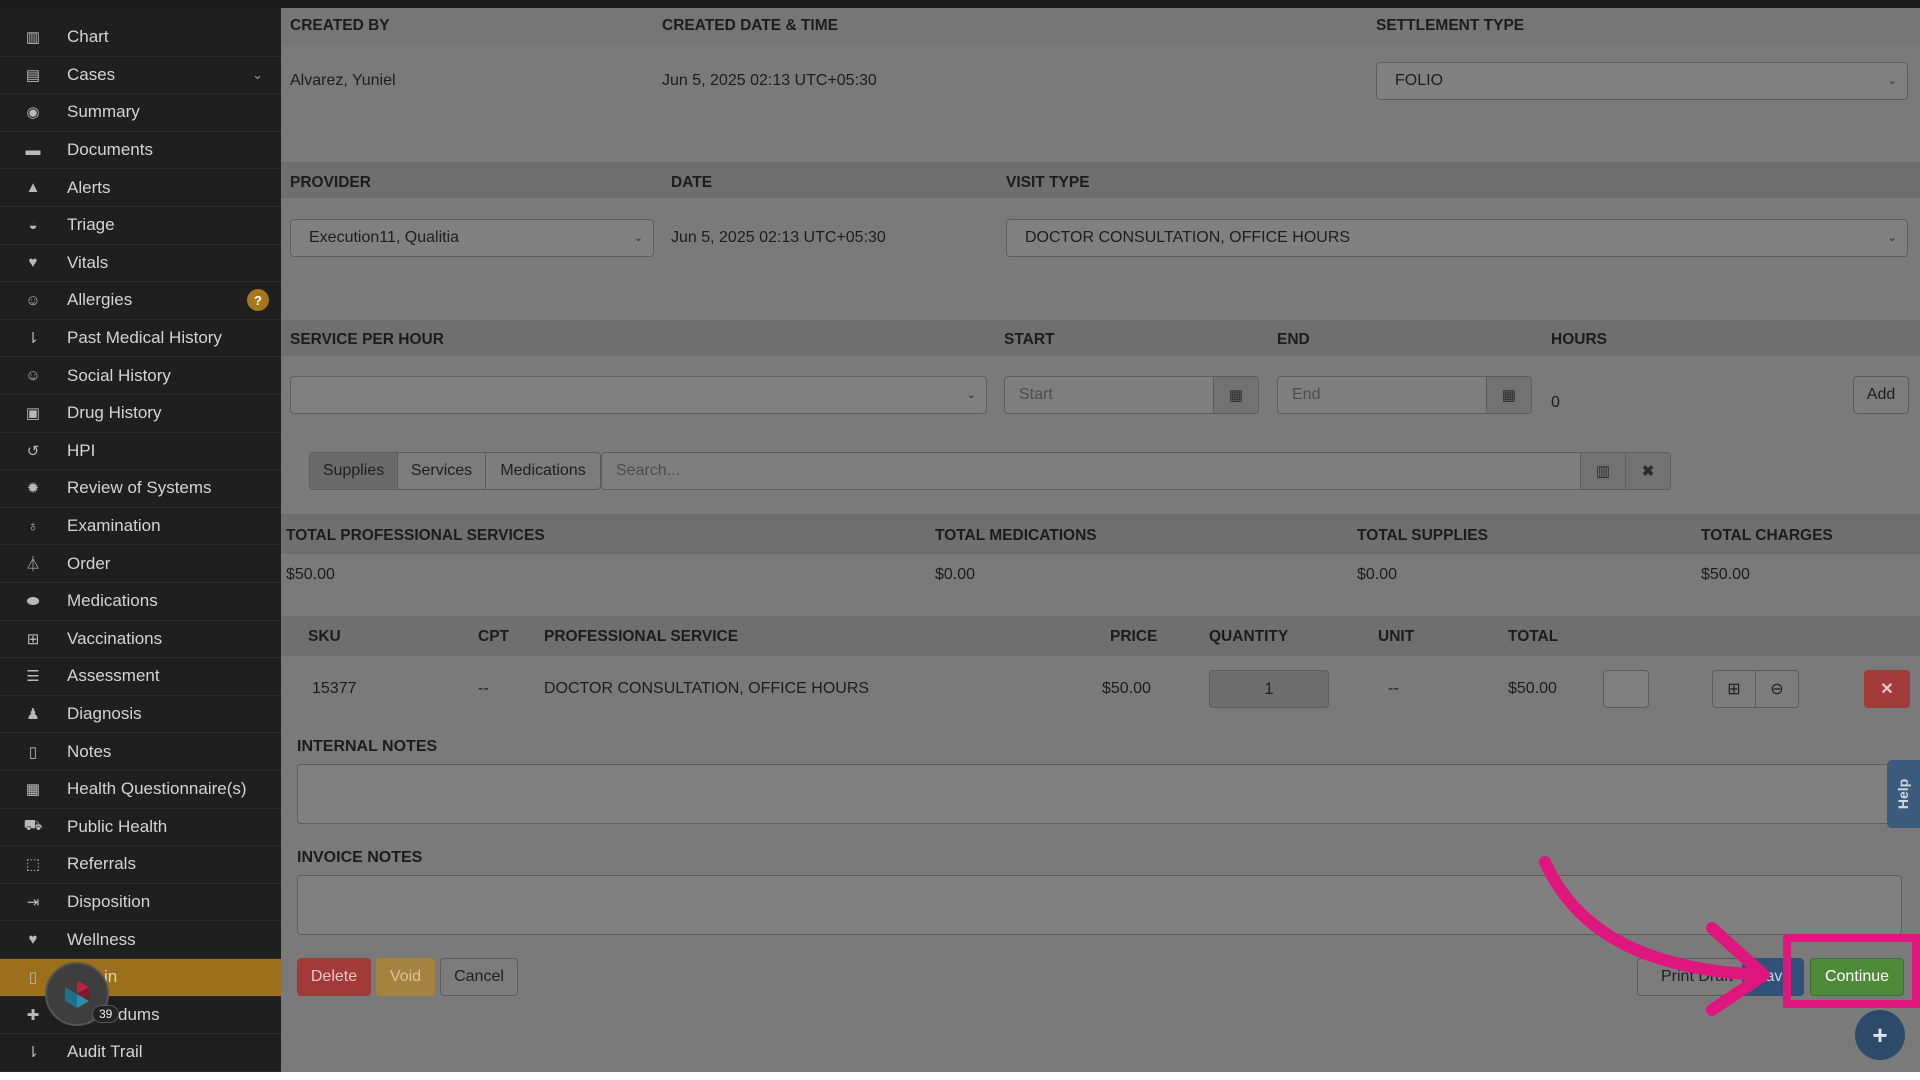 Image resolution: width=1920 pixels, height=1080 pixels. Describe the element at coordinates (33, 1053) in the screenshot. I see `sort-amount-icon: ⇂` at that location.